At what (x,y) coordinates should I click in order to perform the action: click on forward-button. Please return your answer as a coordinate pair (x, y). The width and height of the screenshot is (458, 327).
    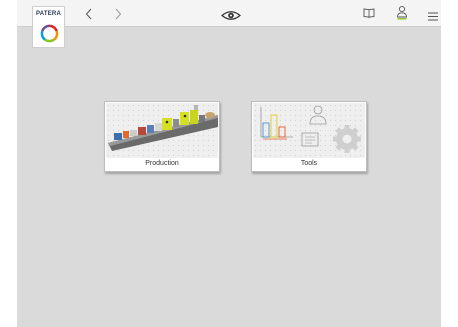
    Looking at the image, I should click on (118, 14).